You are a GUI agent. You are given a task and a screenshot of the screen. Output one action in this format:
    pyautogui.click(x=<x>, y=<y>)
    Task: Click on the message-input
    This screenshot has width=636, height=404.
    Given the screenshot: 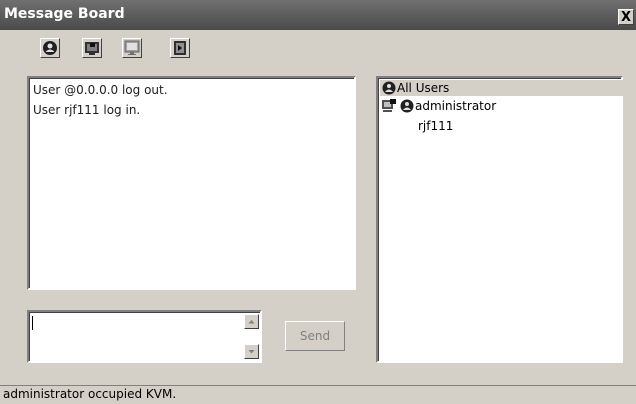 What is the action you would take?
    pyautogui.click(x=144, y=336)
    